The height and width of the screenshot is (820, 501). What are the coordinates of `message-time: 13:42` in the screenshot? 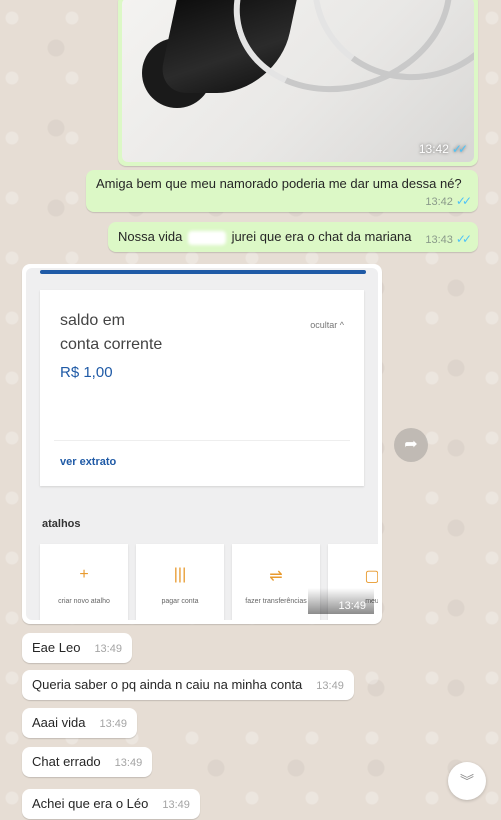 It's located at (439, 202).